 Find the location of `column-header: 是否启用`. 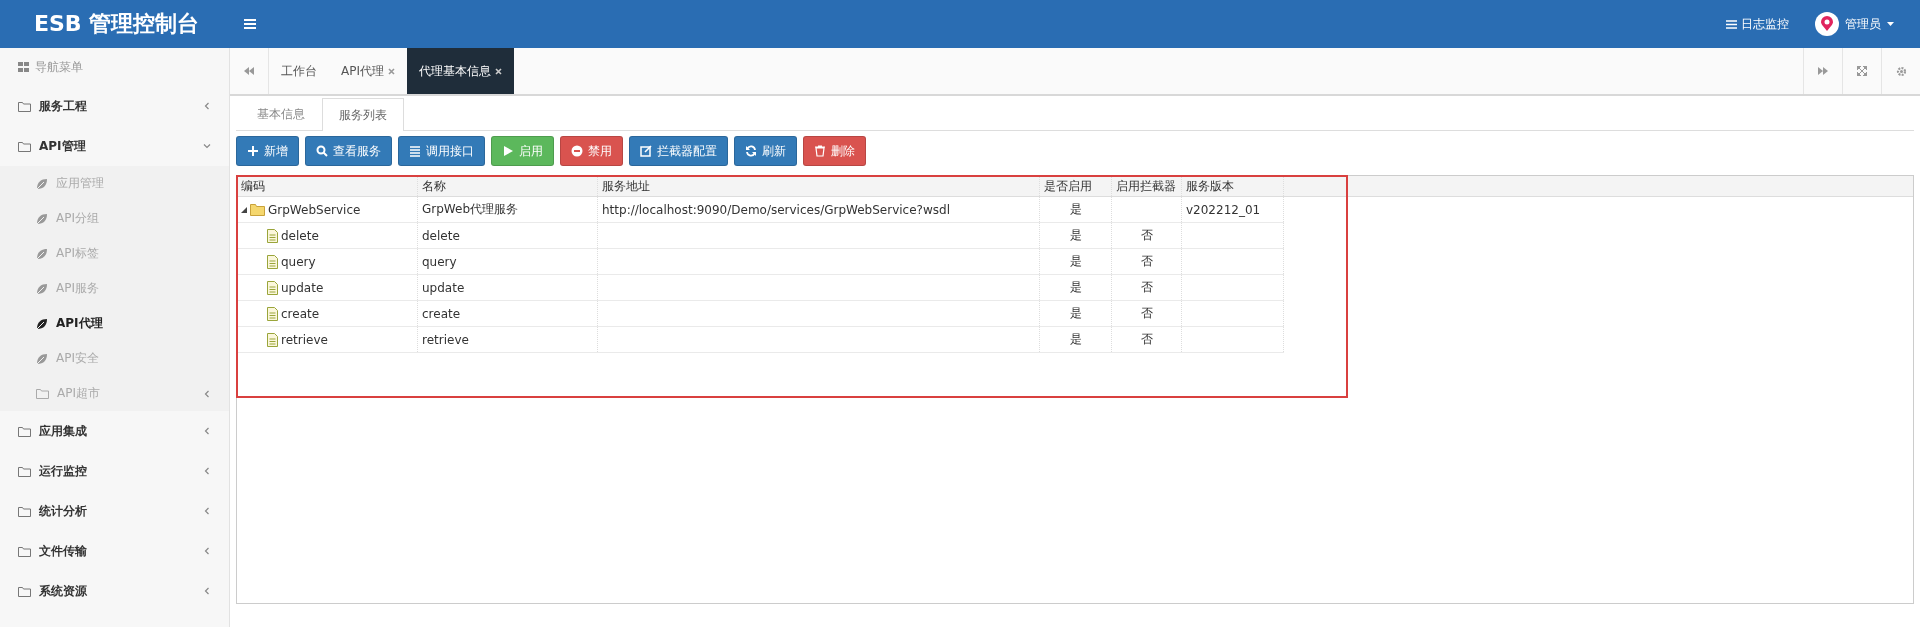

column-header: 是否启用 is located at coordinates (1068, 186).